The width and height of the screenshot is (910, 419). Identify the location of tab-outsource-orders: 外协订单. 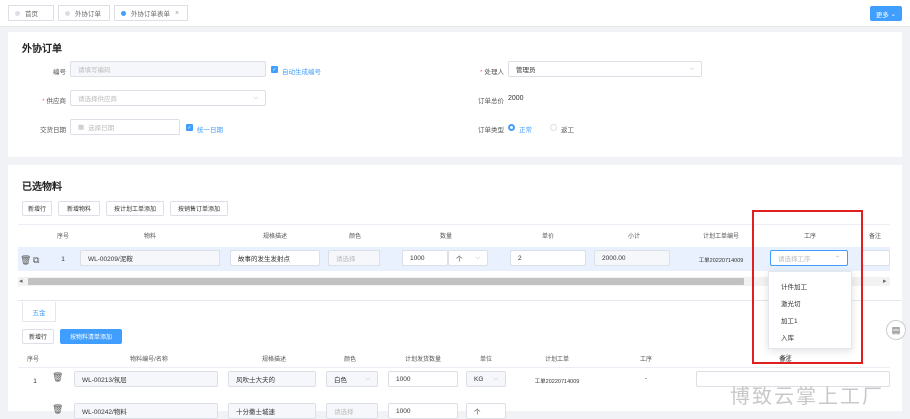
(84, 13).